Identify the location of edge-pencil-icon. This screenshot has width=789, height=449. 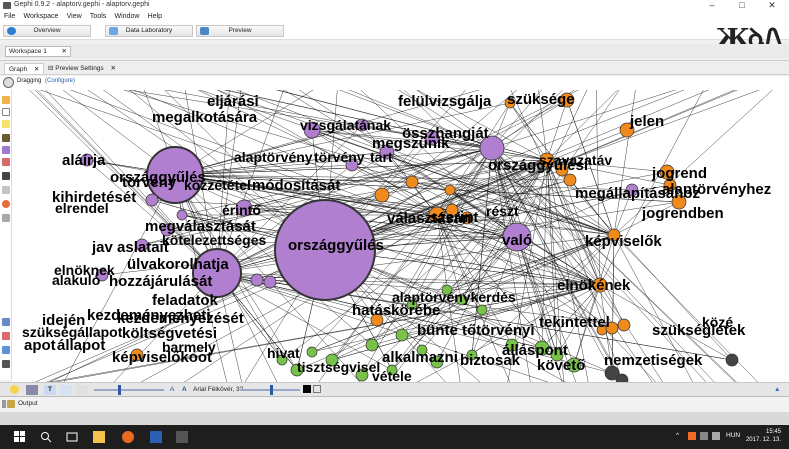
(6, 176).